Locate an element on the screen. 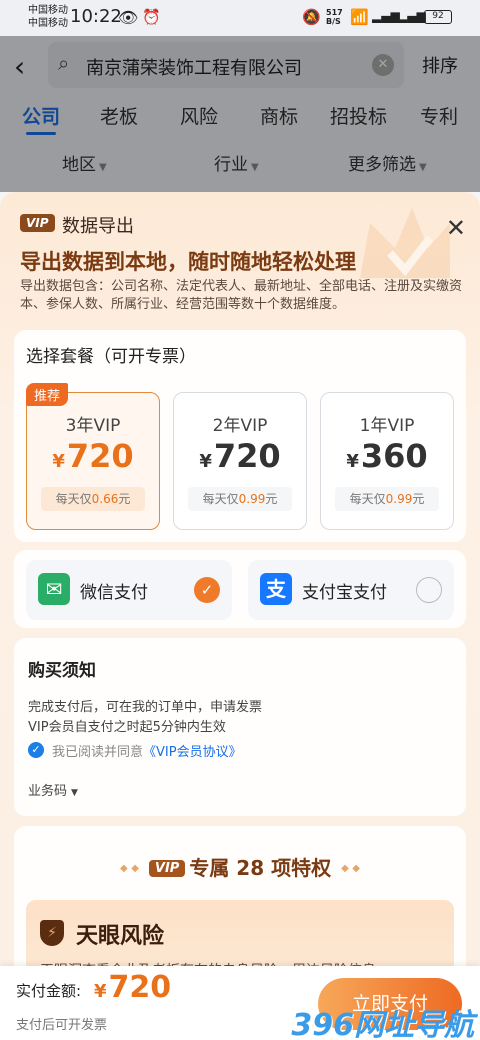 This screenshot has height=1040, width=480. plan-3-year: 推荐 3年VIP ¥720 每天仅0.66元 is located at coordinates (93, 456).